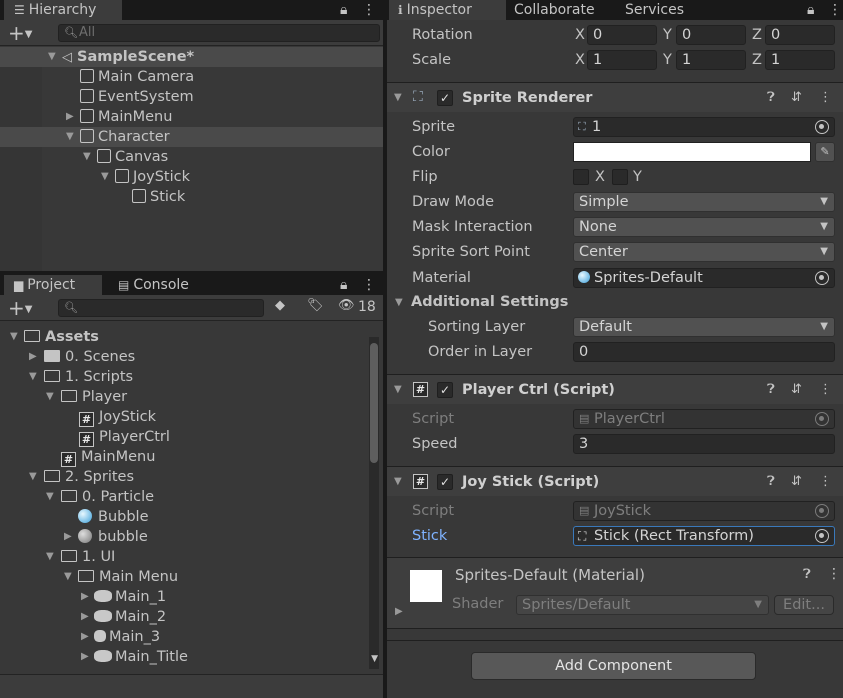 The image size is (843, 698). I want to click on speed-field: 3, so click(704, 444).